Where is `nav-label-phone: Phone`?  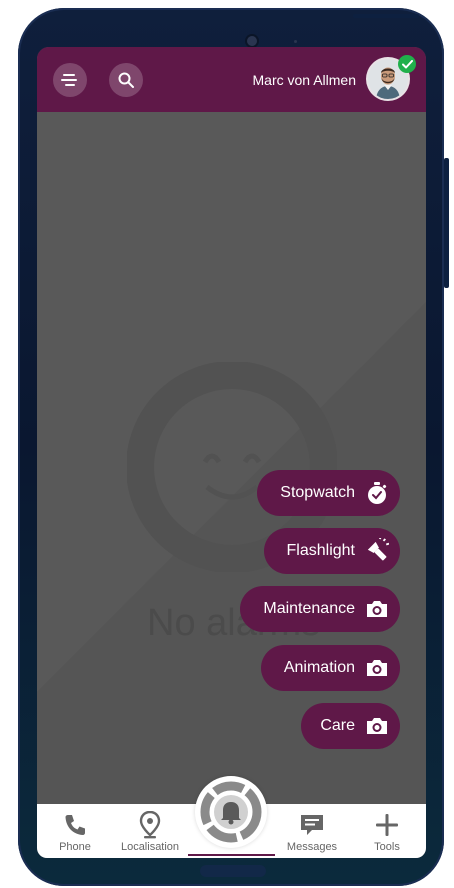 nav-label-phone: Phone is located at coordinates (75, 847).